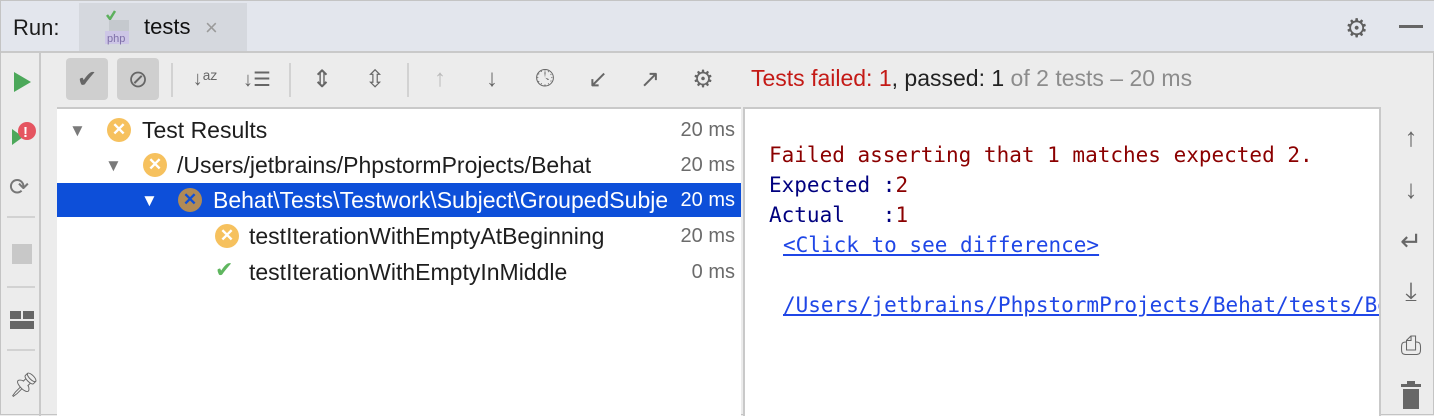 The height and width of the screenshot is (416, 1434). I want to click on actual-label: Actual :, so click(832, 215).